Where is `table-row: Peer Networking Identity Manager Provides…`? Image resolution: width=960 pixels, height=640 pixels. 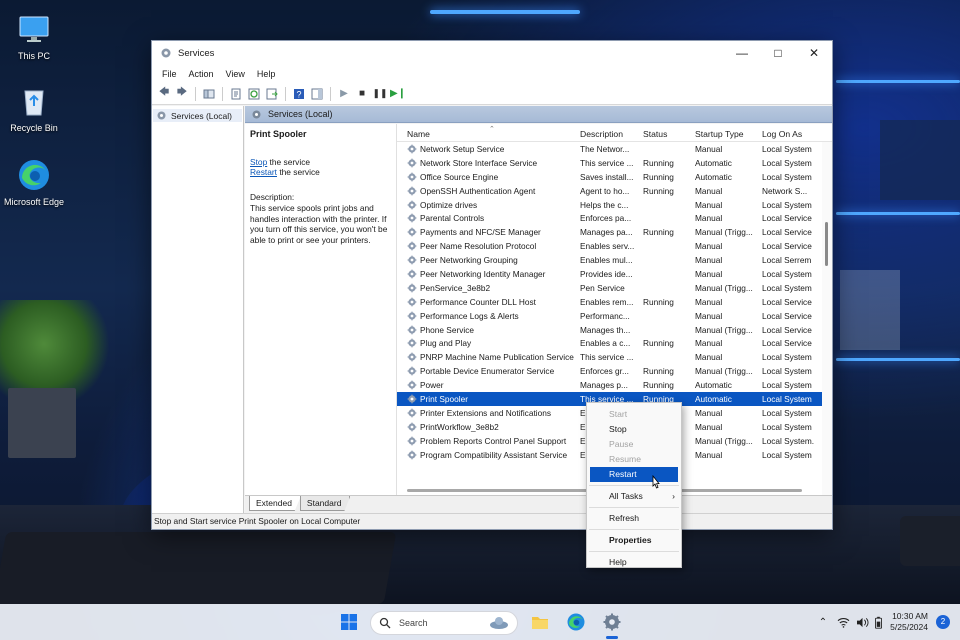
table-row: Peer Networking Identity Manager Provides… is located at coordinates (614, 274).